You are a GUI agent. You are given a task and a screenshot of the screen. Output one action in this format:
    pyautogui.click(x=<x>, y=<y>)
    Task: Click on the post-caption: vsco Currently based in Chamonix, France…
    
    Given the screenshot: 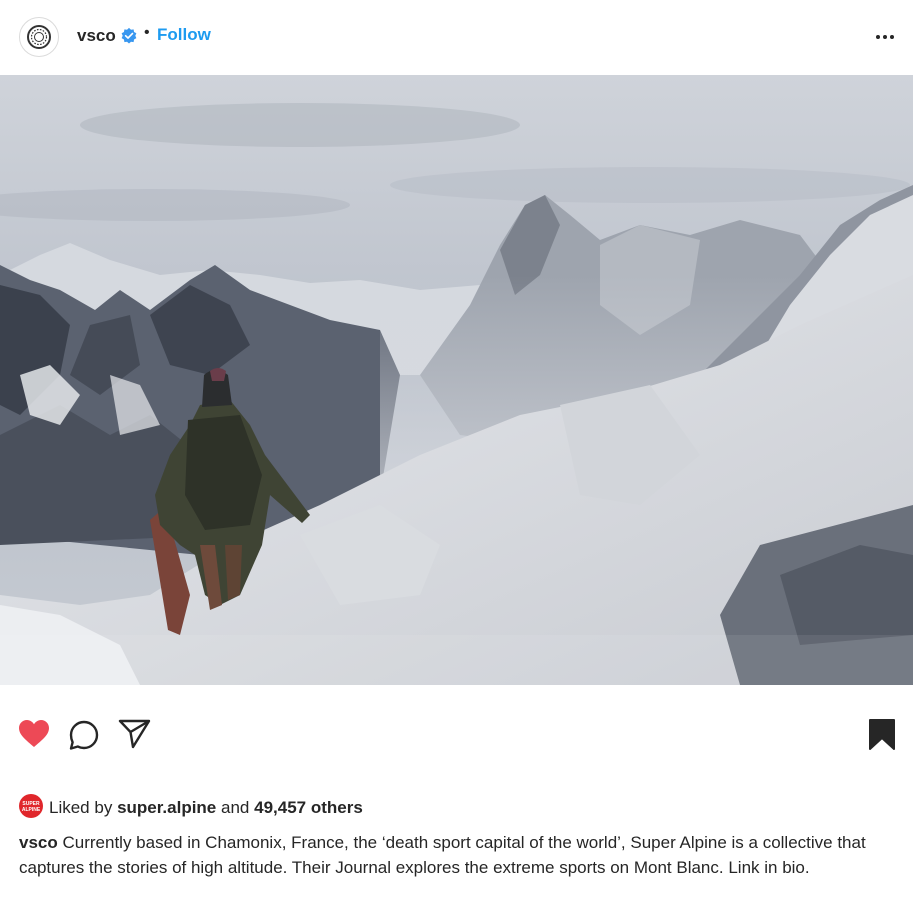 What is the action you would take?
    pyautogui.click(x=459, y=855)
    